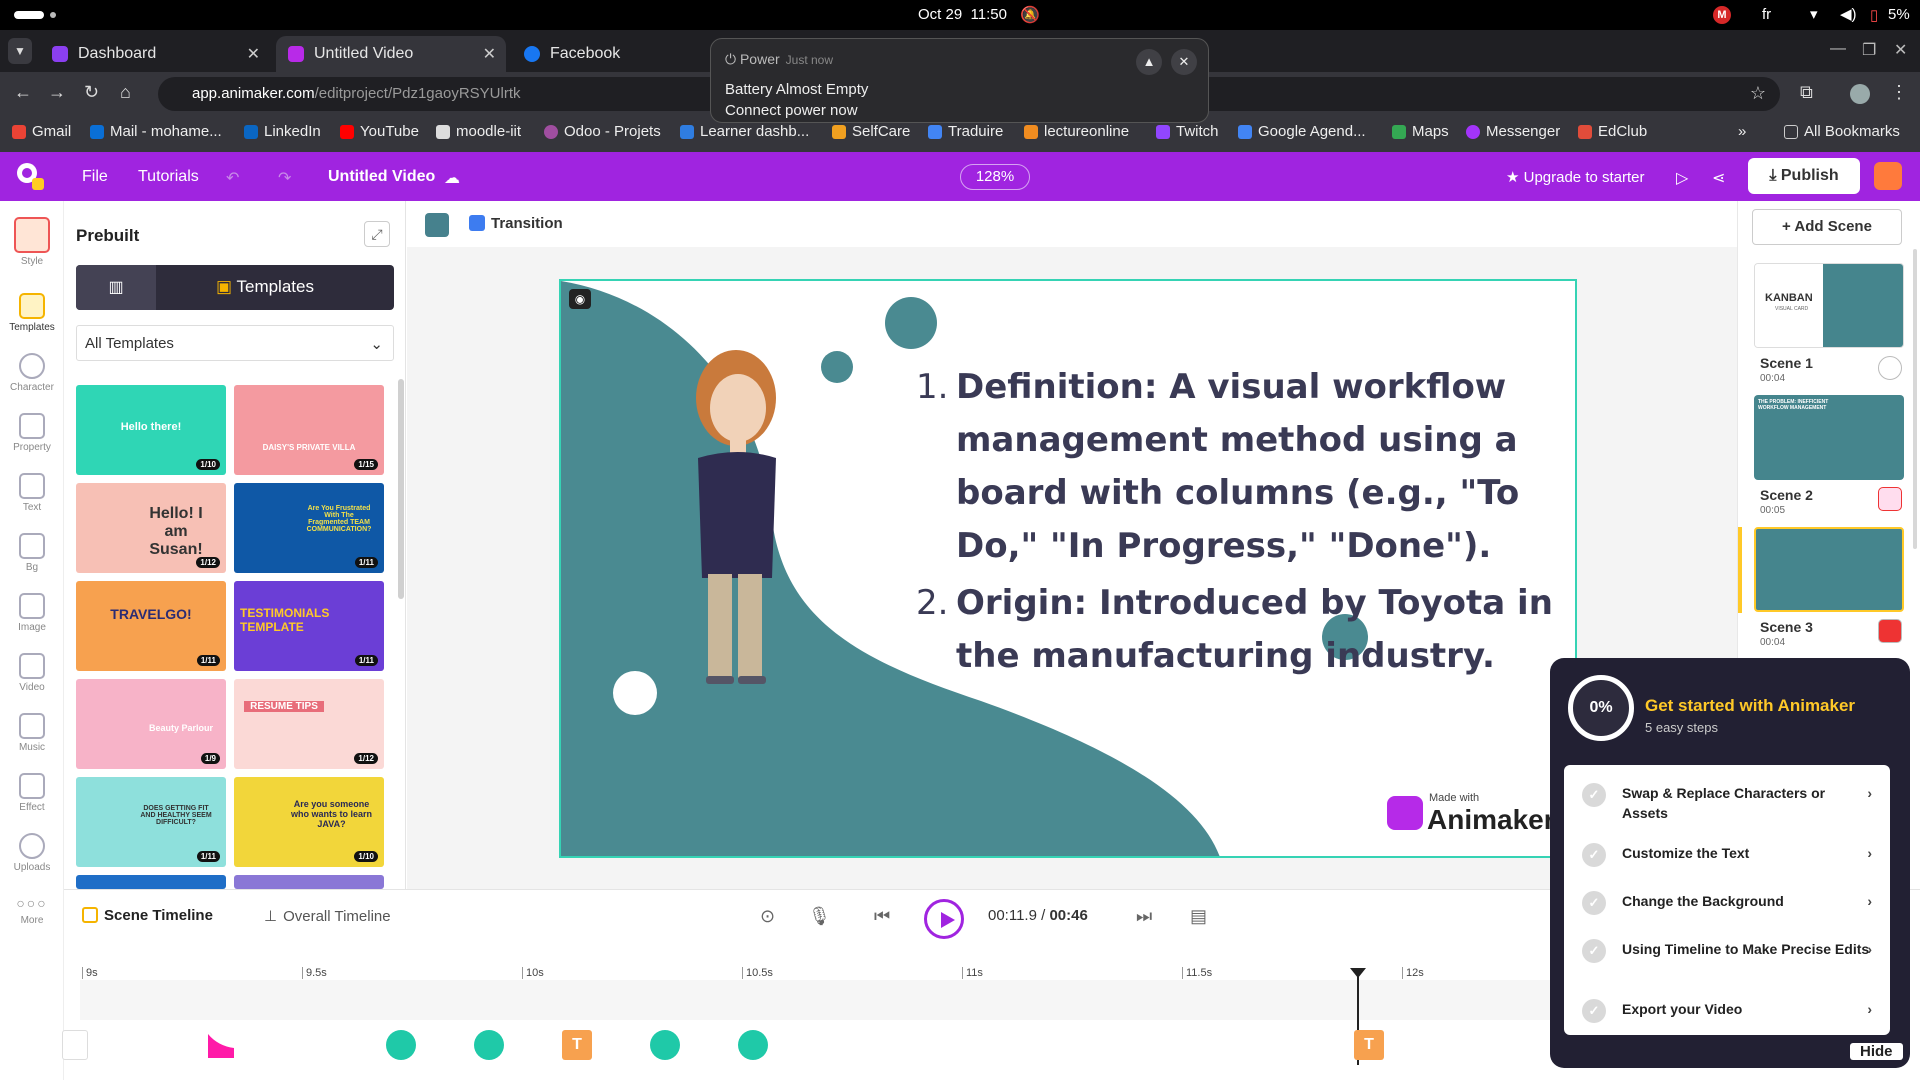 This screenshot has width=1920, height=1080. I want to click on onboarding-step: ✓ Export your Video ›, so click(1727, 1011).